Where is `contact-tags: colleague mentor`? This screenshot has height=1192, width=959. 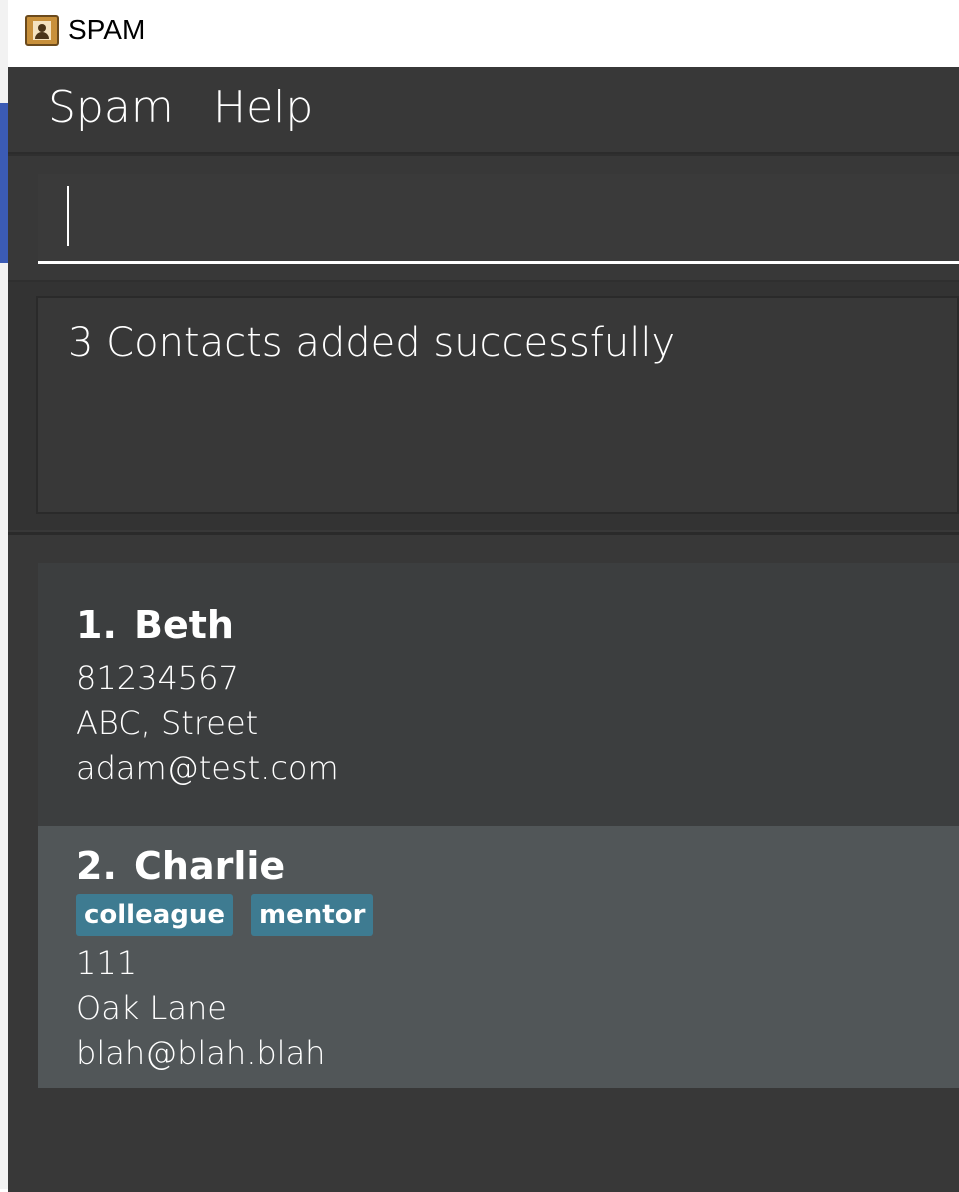 contact-tags: colleague mentor is located at coordinates (225, 915).